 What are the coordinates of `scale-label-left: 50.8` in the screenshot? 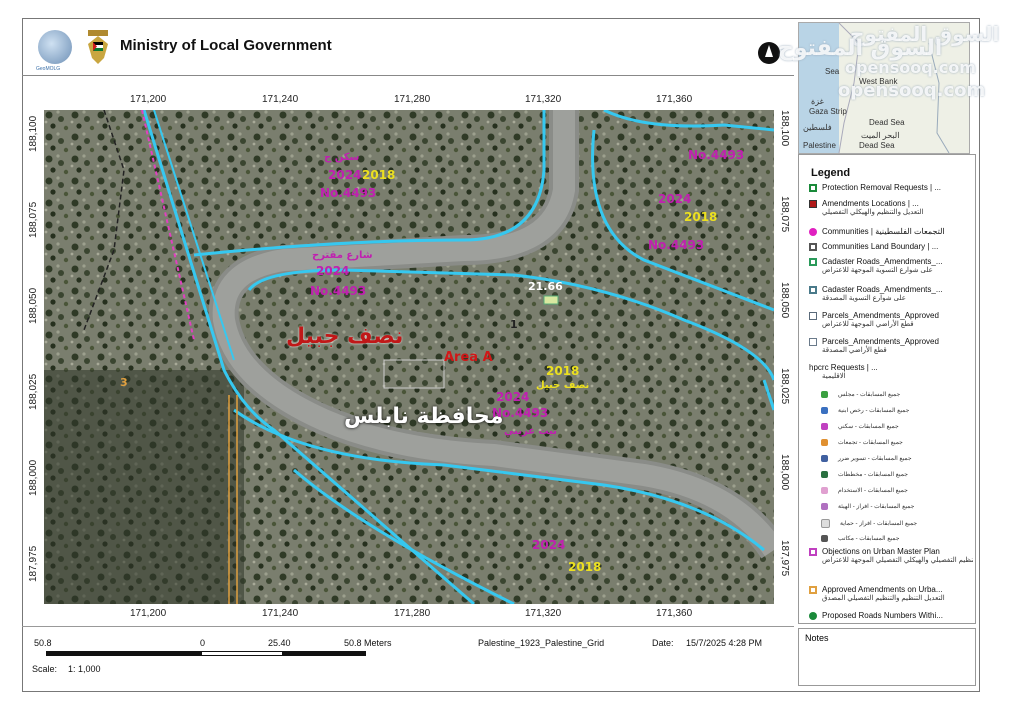 It's located at (43, 643).